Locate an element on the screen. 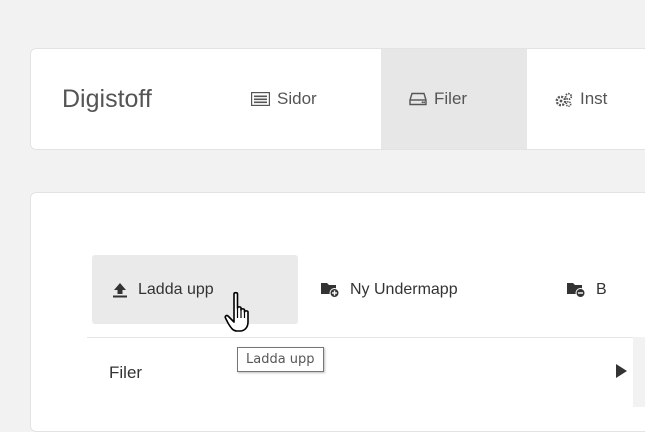 Image resolution: width=645 pixels, height=432 pixels. folder-action-label: B is located at coordinates (601, 289).